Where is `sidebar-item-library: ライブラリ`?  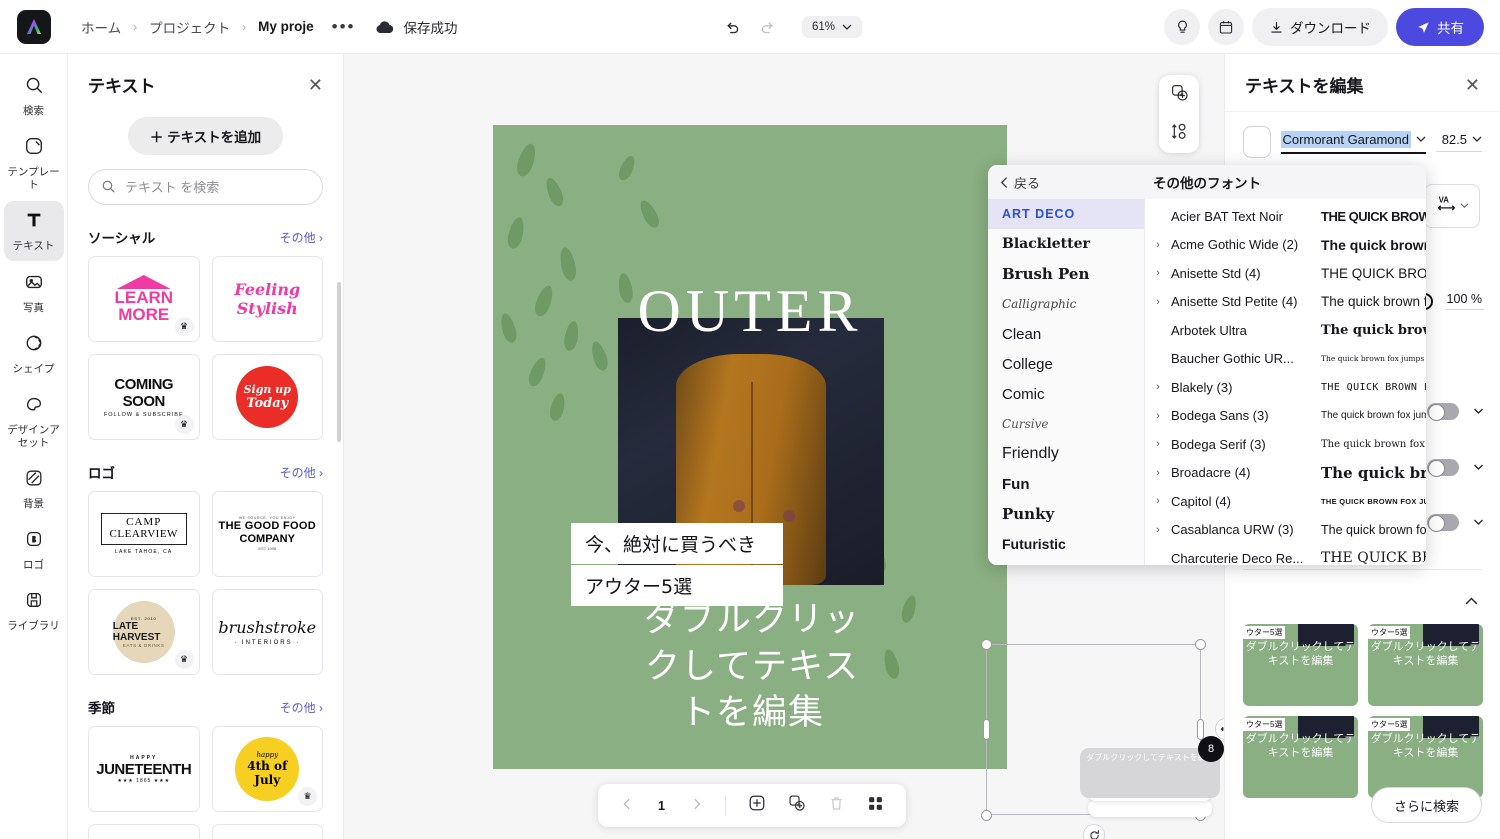
sidebar-item-library: ライブラリ is located at coordinates (34, 610).